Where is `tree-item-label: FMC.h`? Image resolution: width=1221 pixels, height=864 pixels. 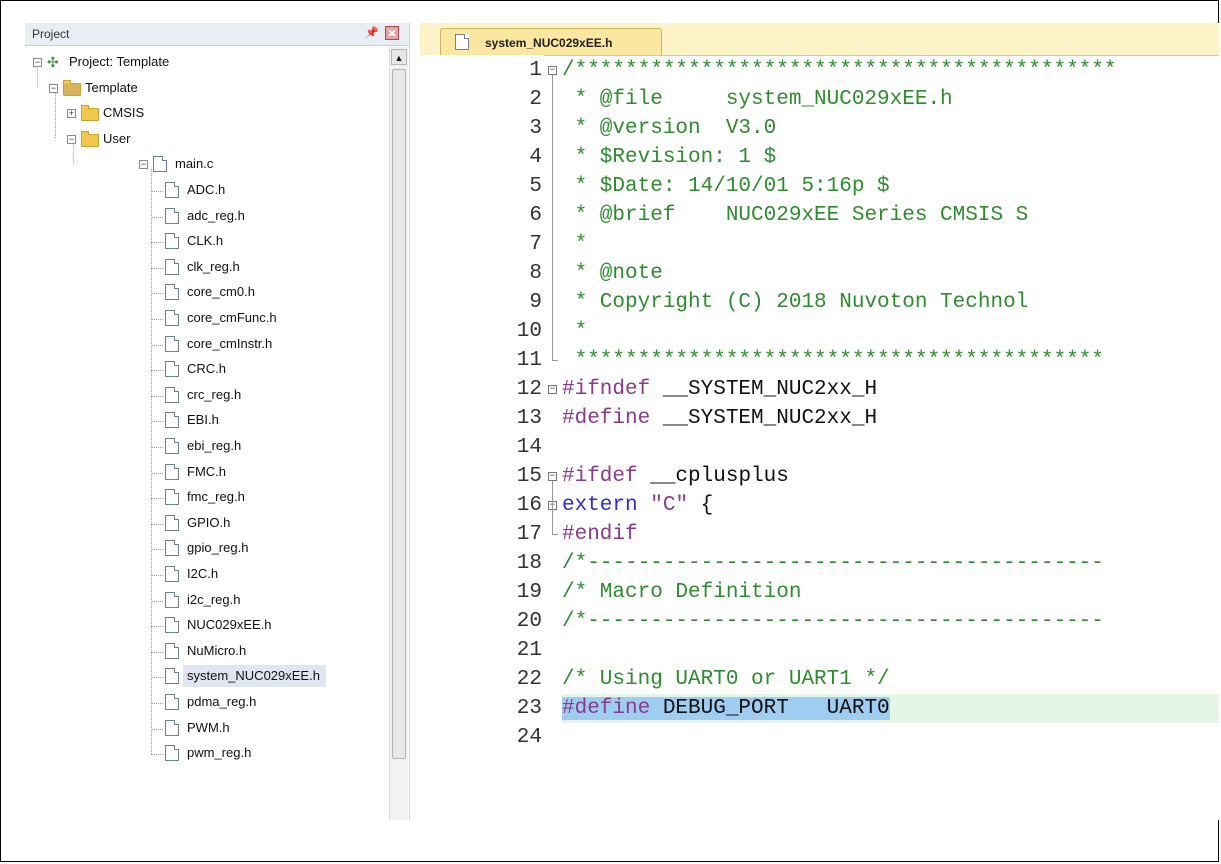
tree-item-label: FMC.h is located at coordinates (206, 471).